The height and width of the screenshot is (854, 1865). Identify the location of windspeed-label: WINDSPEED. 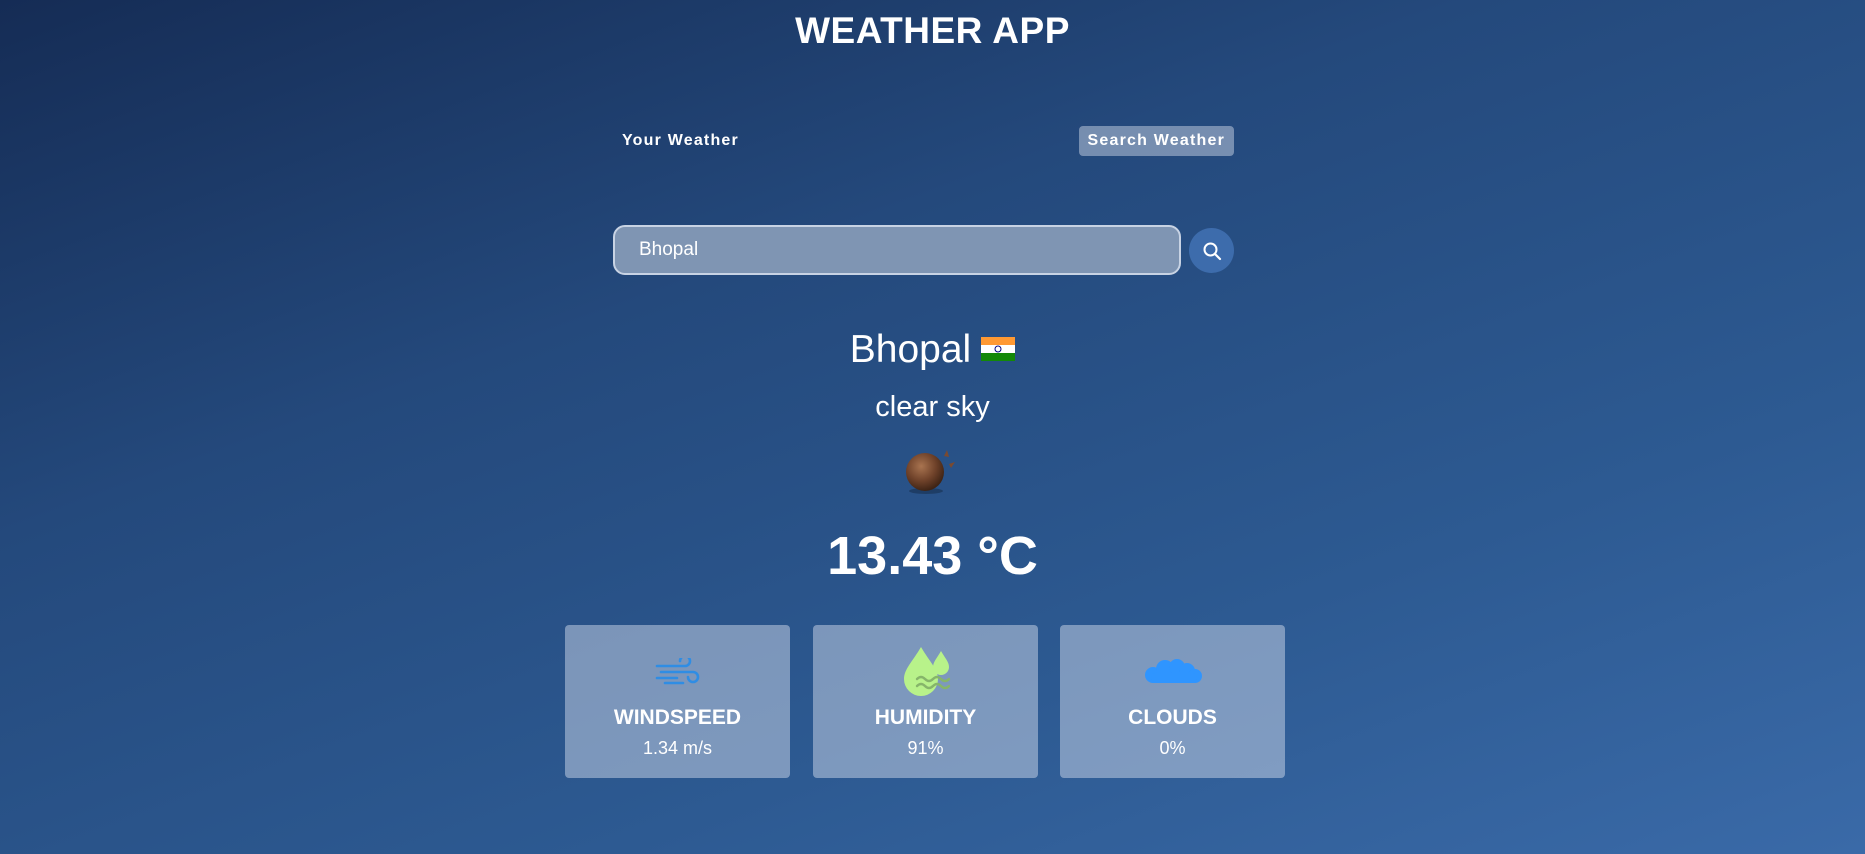
(677, 717).